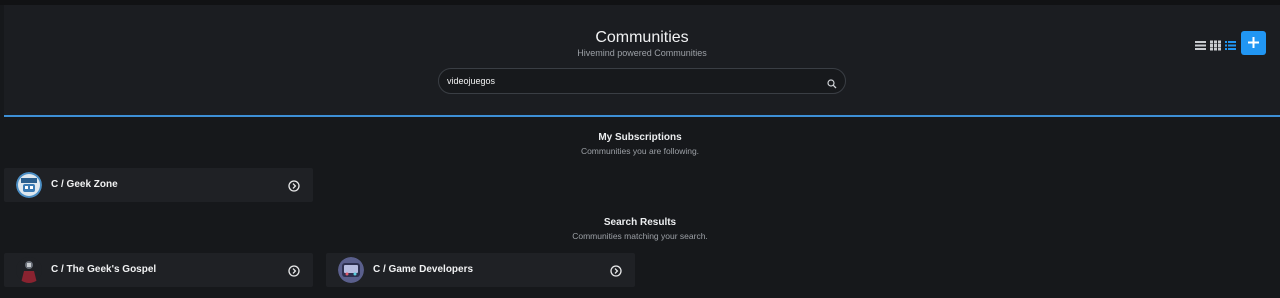  What do you see at coordinates (158, 185) in the screenshot?
I see `community-card-geek-zone: C / Geek Zone` at bounding box center [158, 185].